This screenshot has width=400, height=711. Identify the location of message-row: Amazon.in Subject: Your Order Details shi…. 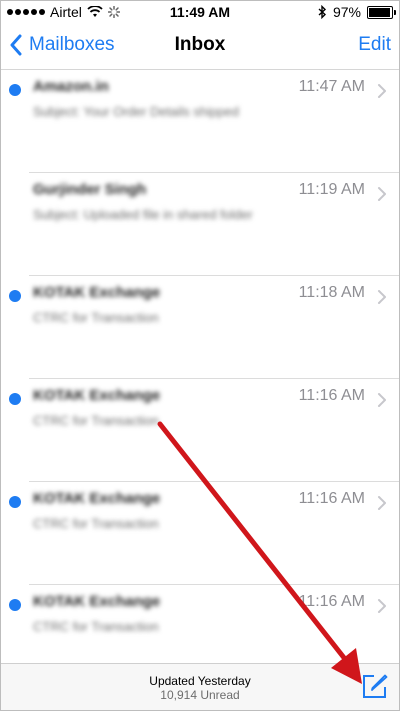
(200, 121).